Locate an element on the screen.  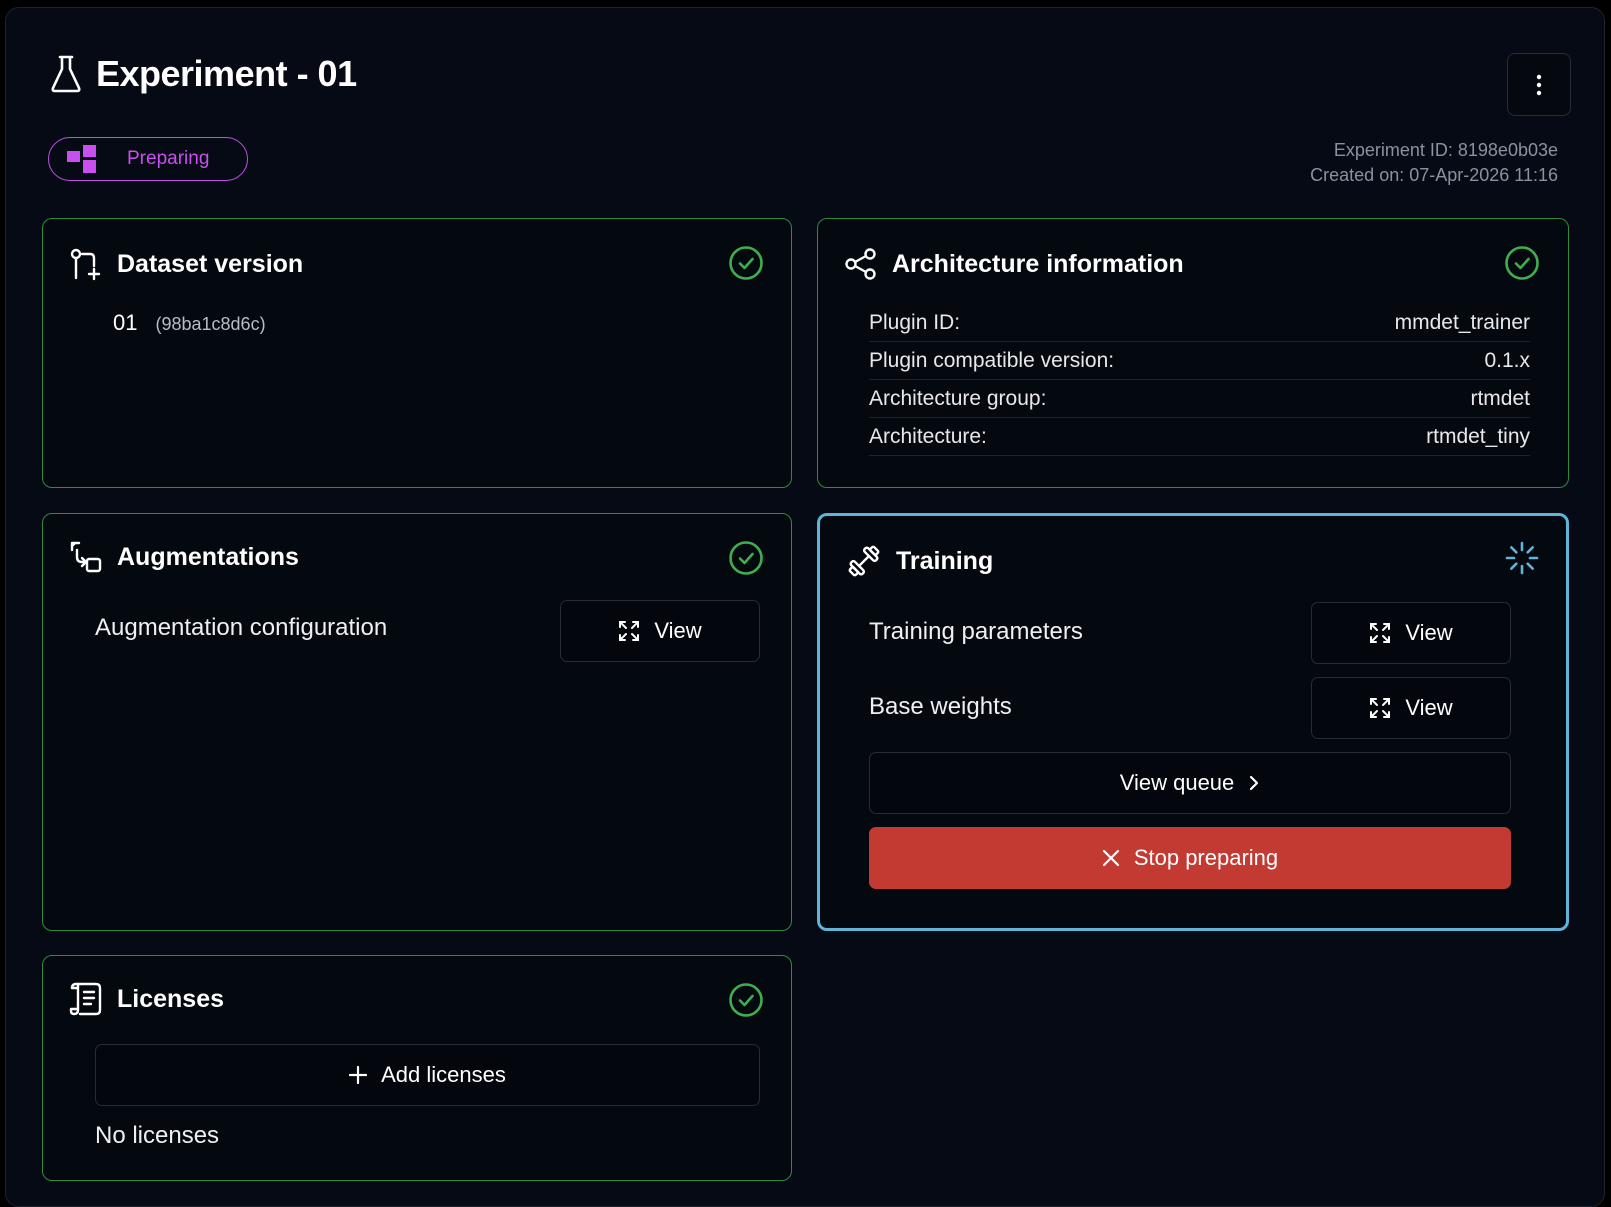
no-licenses-text: No licenses is located at coordinates (157, 1135).